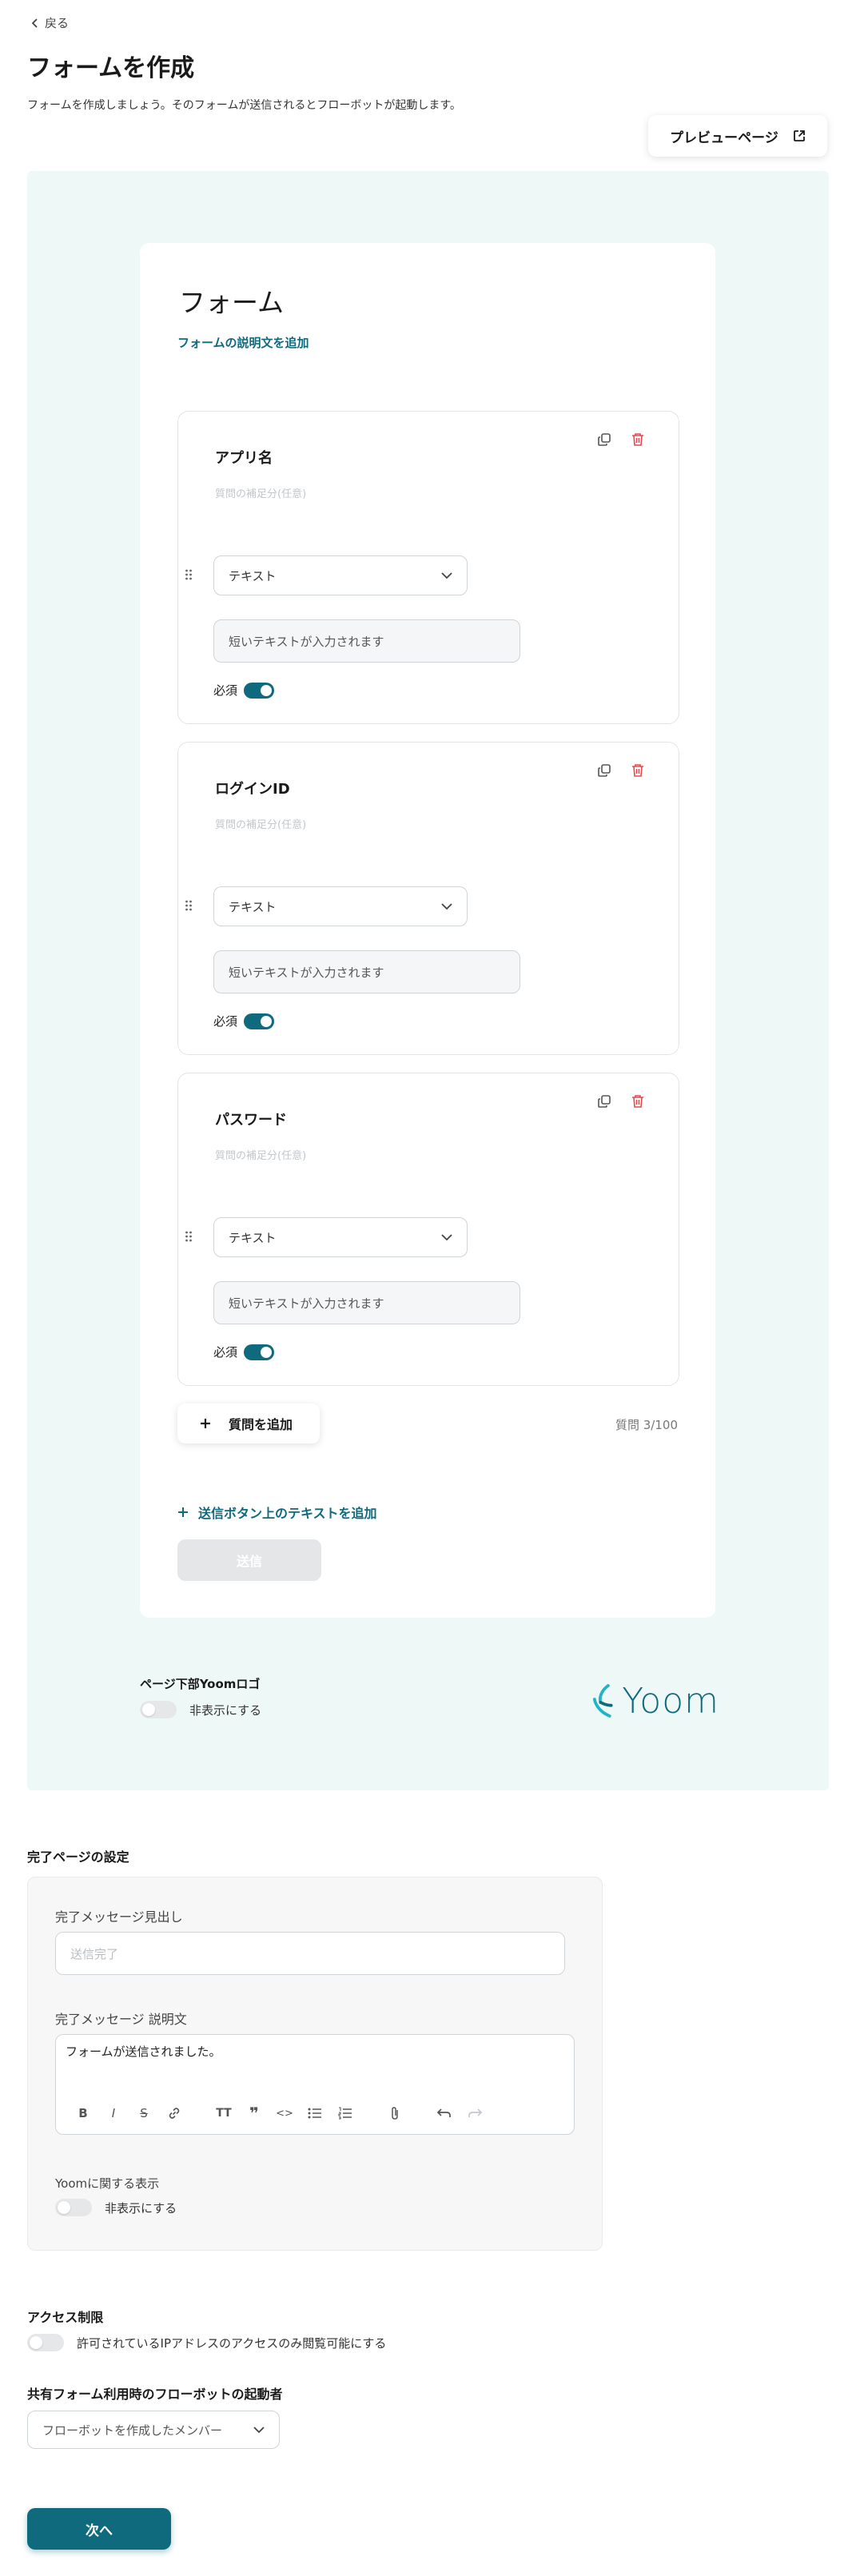 This screenshot has height=2576, width=856. What do you see at coordinates (646, 1425) in the screenshot?
I see `question-count: 質問 3/100` at bounding box center [646, 1425].